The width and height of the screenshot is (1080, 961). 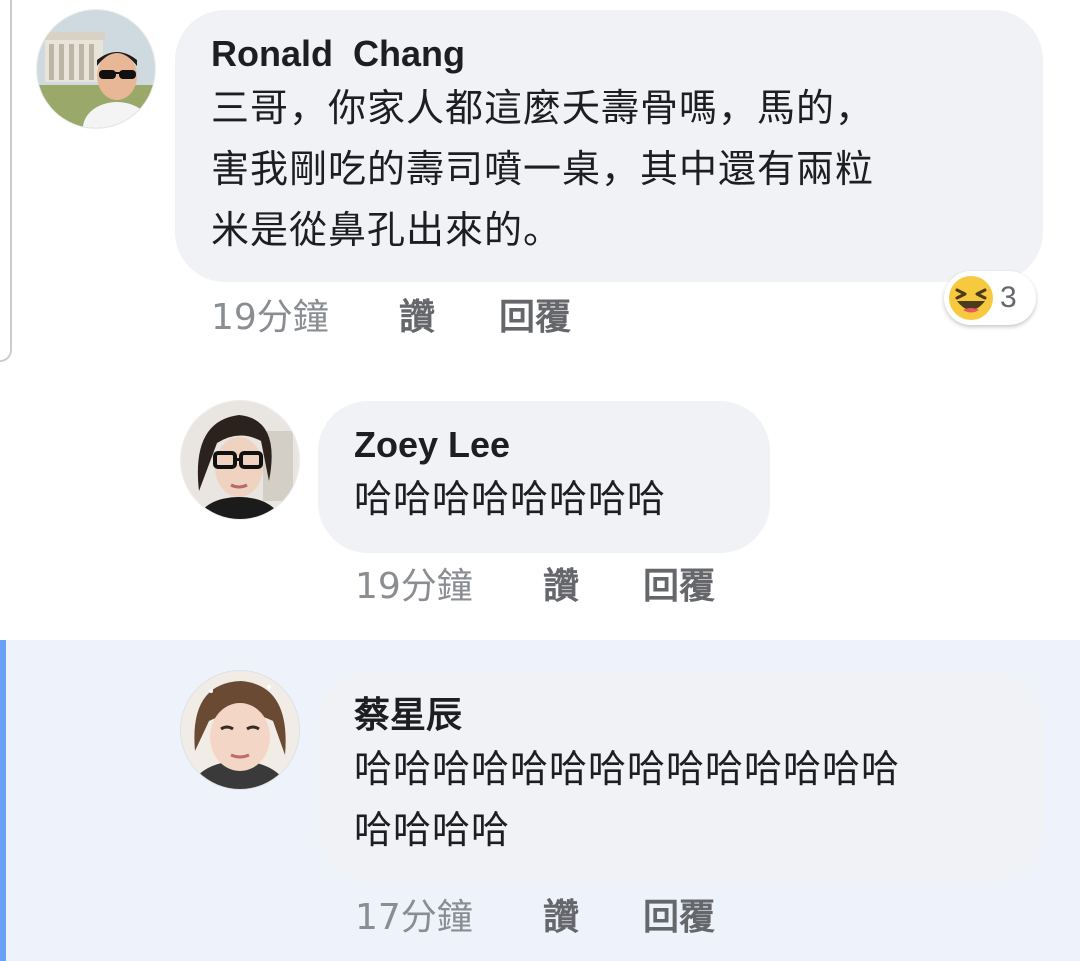 What do you see at coordinates (627, 769) in the screenshot?
I see `comment-text-line: 哈哈哈哈哈哈哈哈哈哈哈哈哈哈` at bounding box center [627, 769].